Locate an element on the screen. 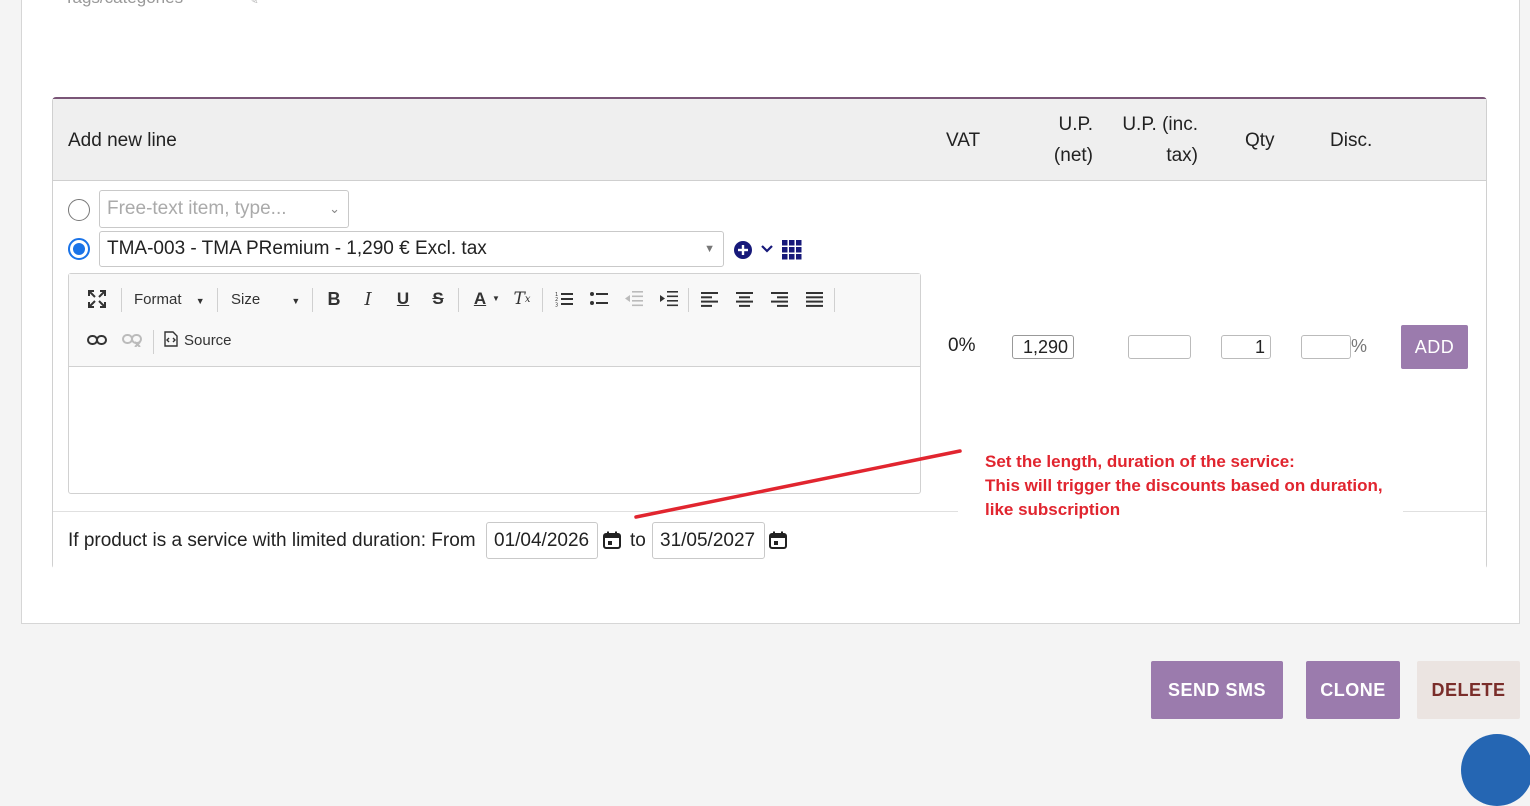  floating-action-button is located at coordinates (1495, 770).